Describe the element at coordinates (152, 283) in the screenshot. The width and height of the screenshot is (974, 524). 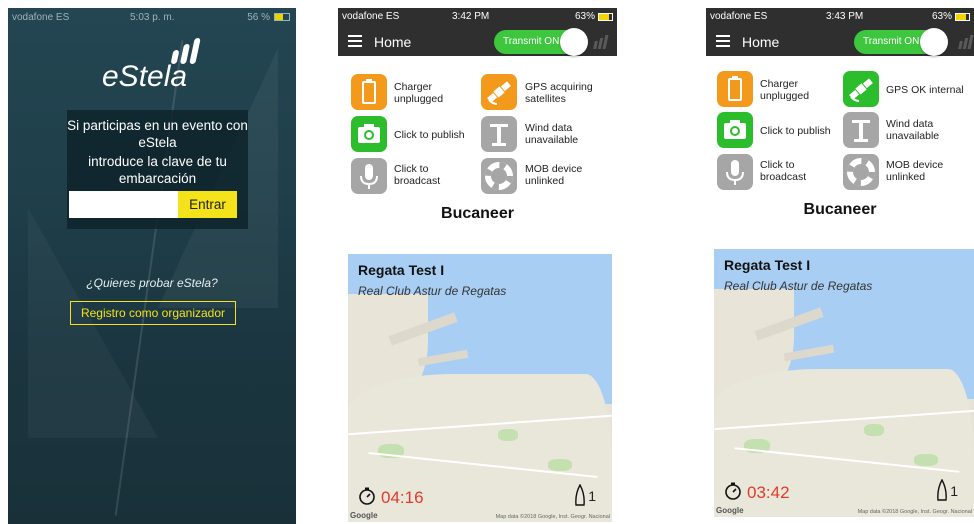
I see `try-estela-text: ¿Quieres probar eStela?` at that location.